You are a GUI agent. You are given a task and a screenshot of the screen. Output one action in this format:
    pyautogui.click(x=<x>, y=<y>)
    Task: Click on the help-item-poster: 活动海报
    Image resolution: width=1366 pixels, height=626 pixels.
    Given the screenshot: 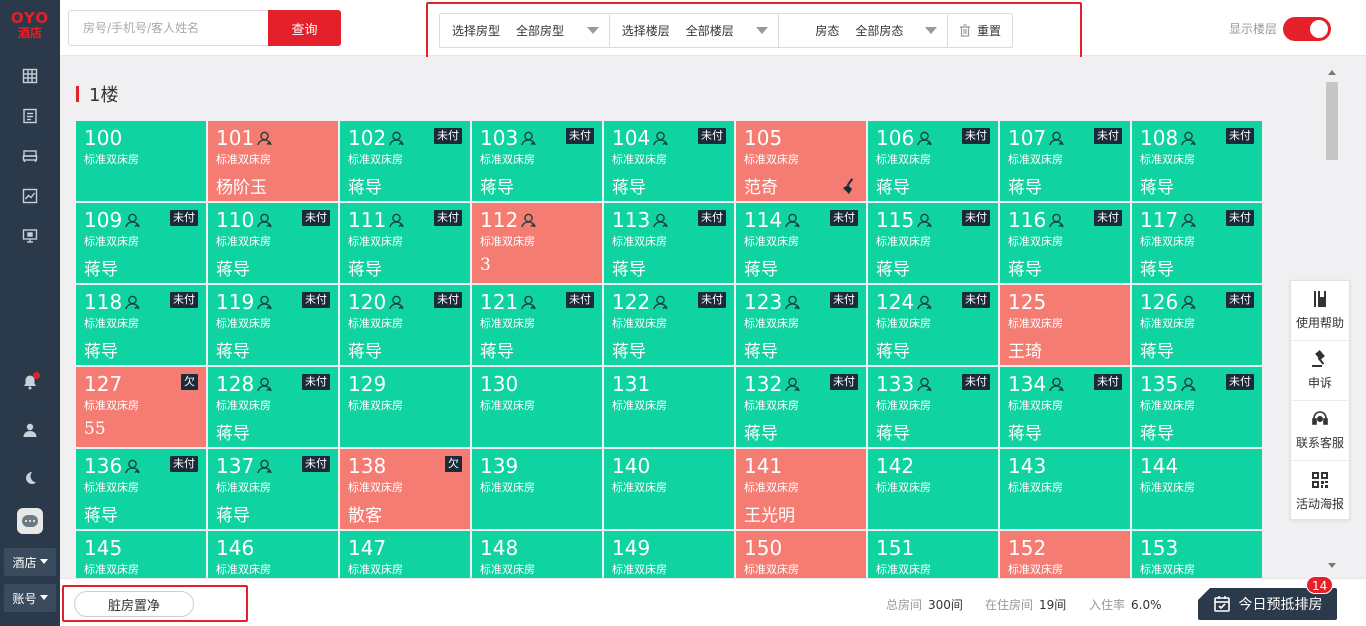 What is the action you would take?
    pyautogui.click(x=1320, y=491)
    